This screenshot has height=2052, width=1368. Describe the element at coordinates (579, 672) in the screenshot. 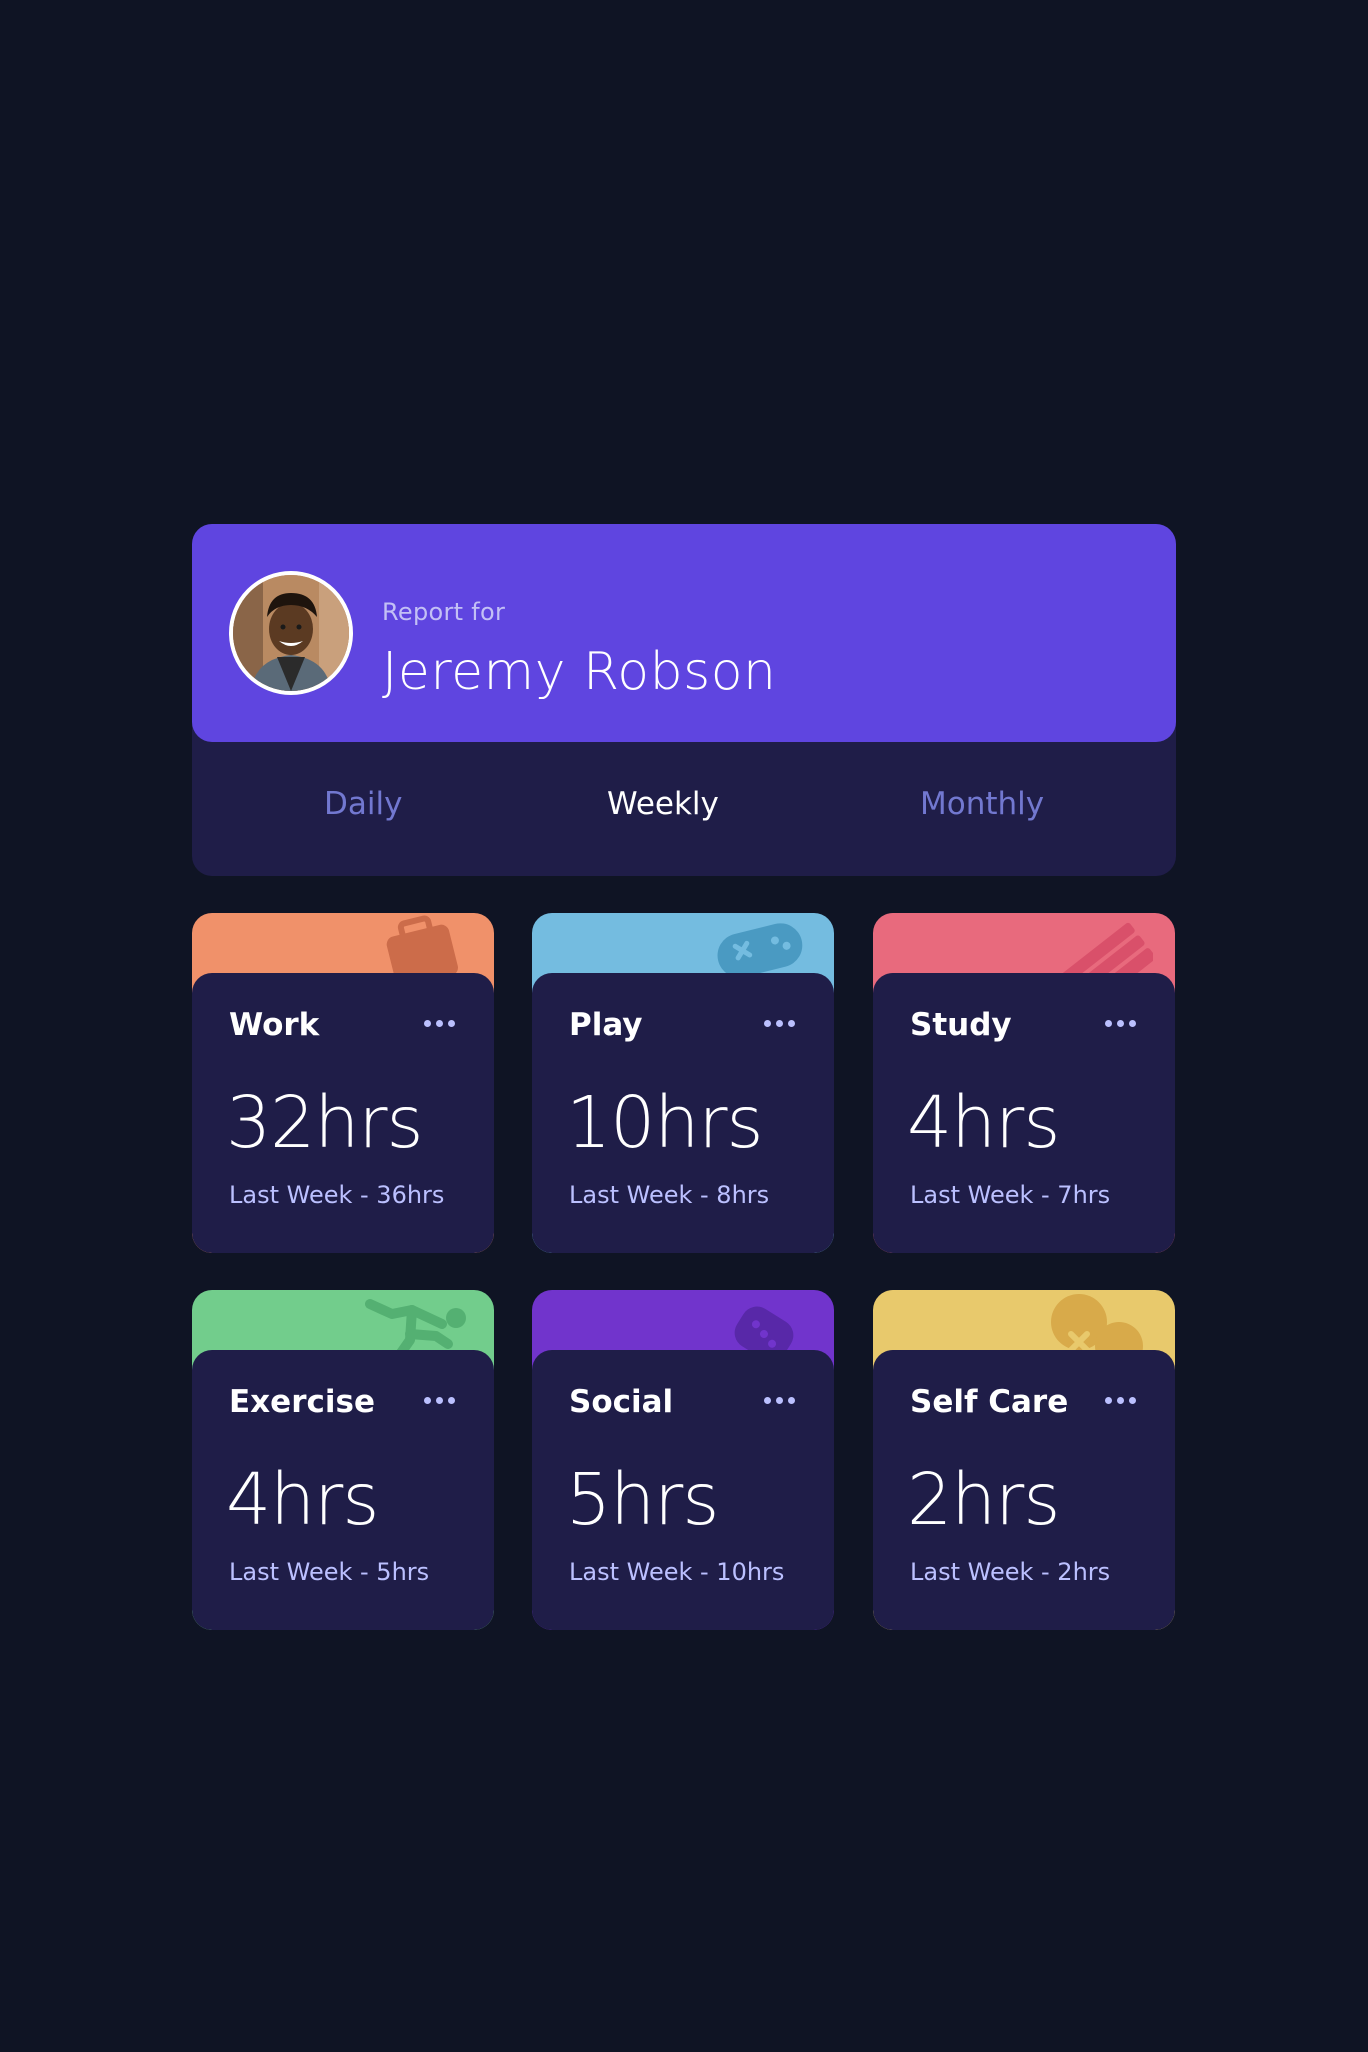

I see `user-name: Jeremy Robson` at that location.